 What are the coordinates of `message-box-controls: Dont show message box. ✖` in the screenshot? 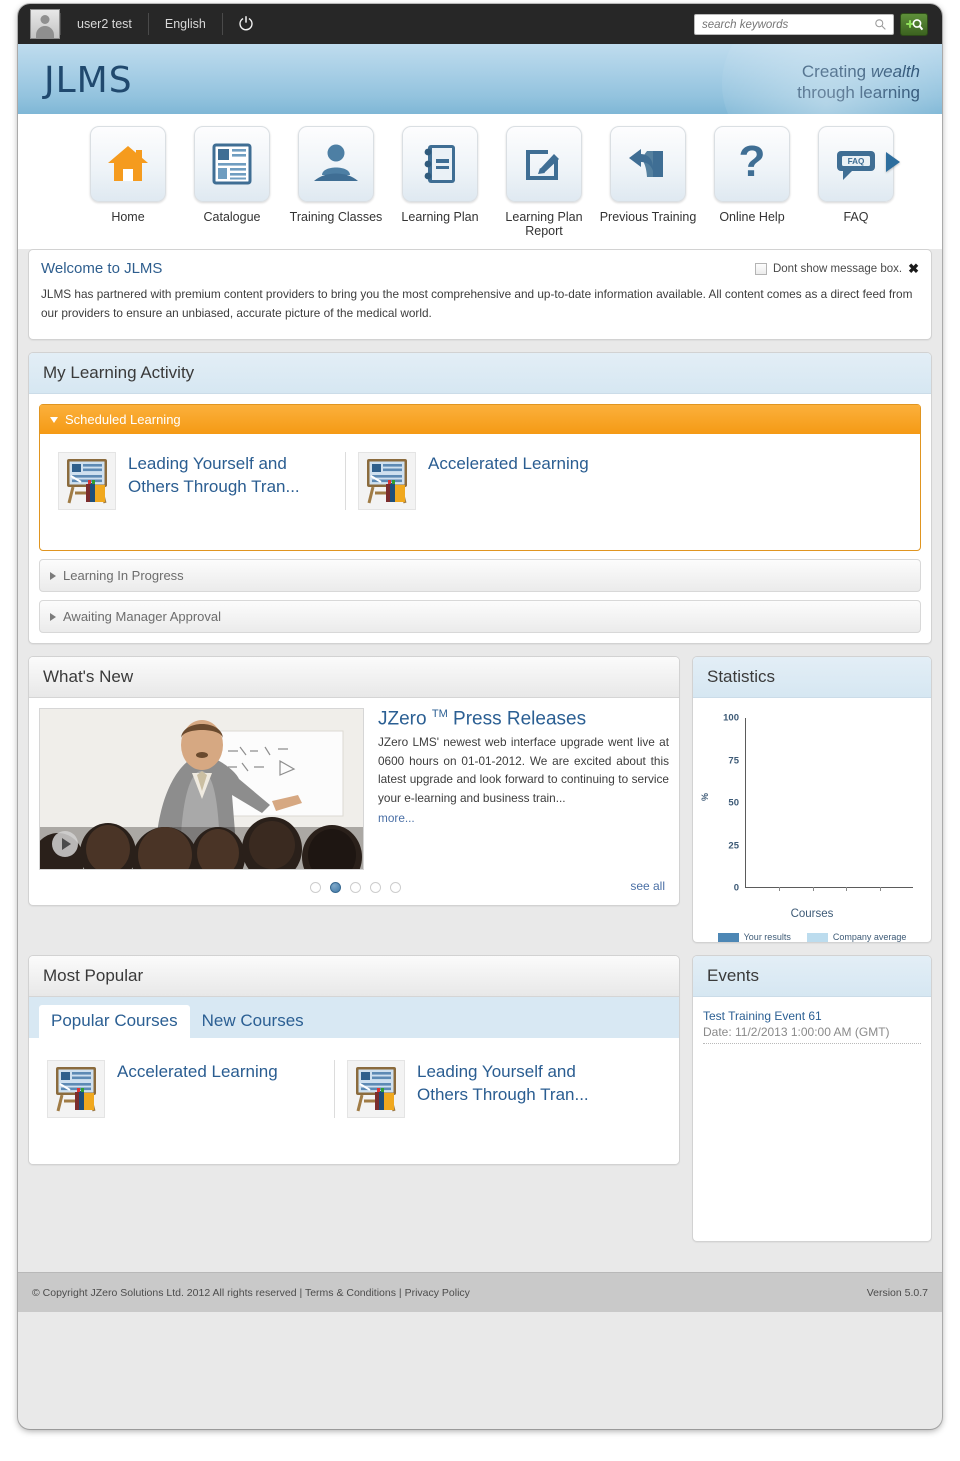 It's located at (836, 269).